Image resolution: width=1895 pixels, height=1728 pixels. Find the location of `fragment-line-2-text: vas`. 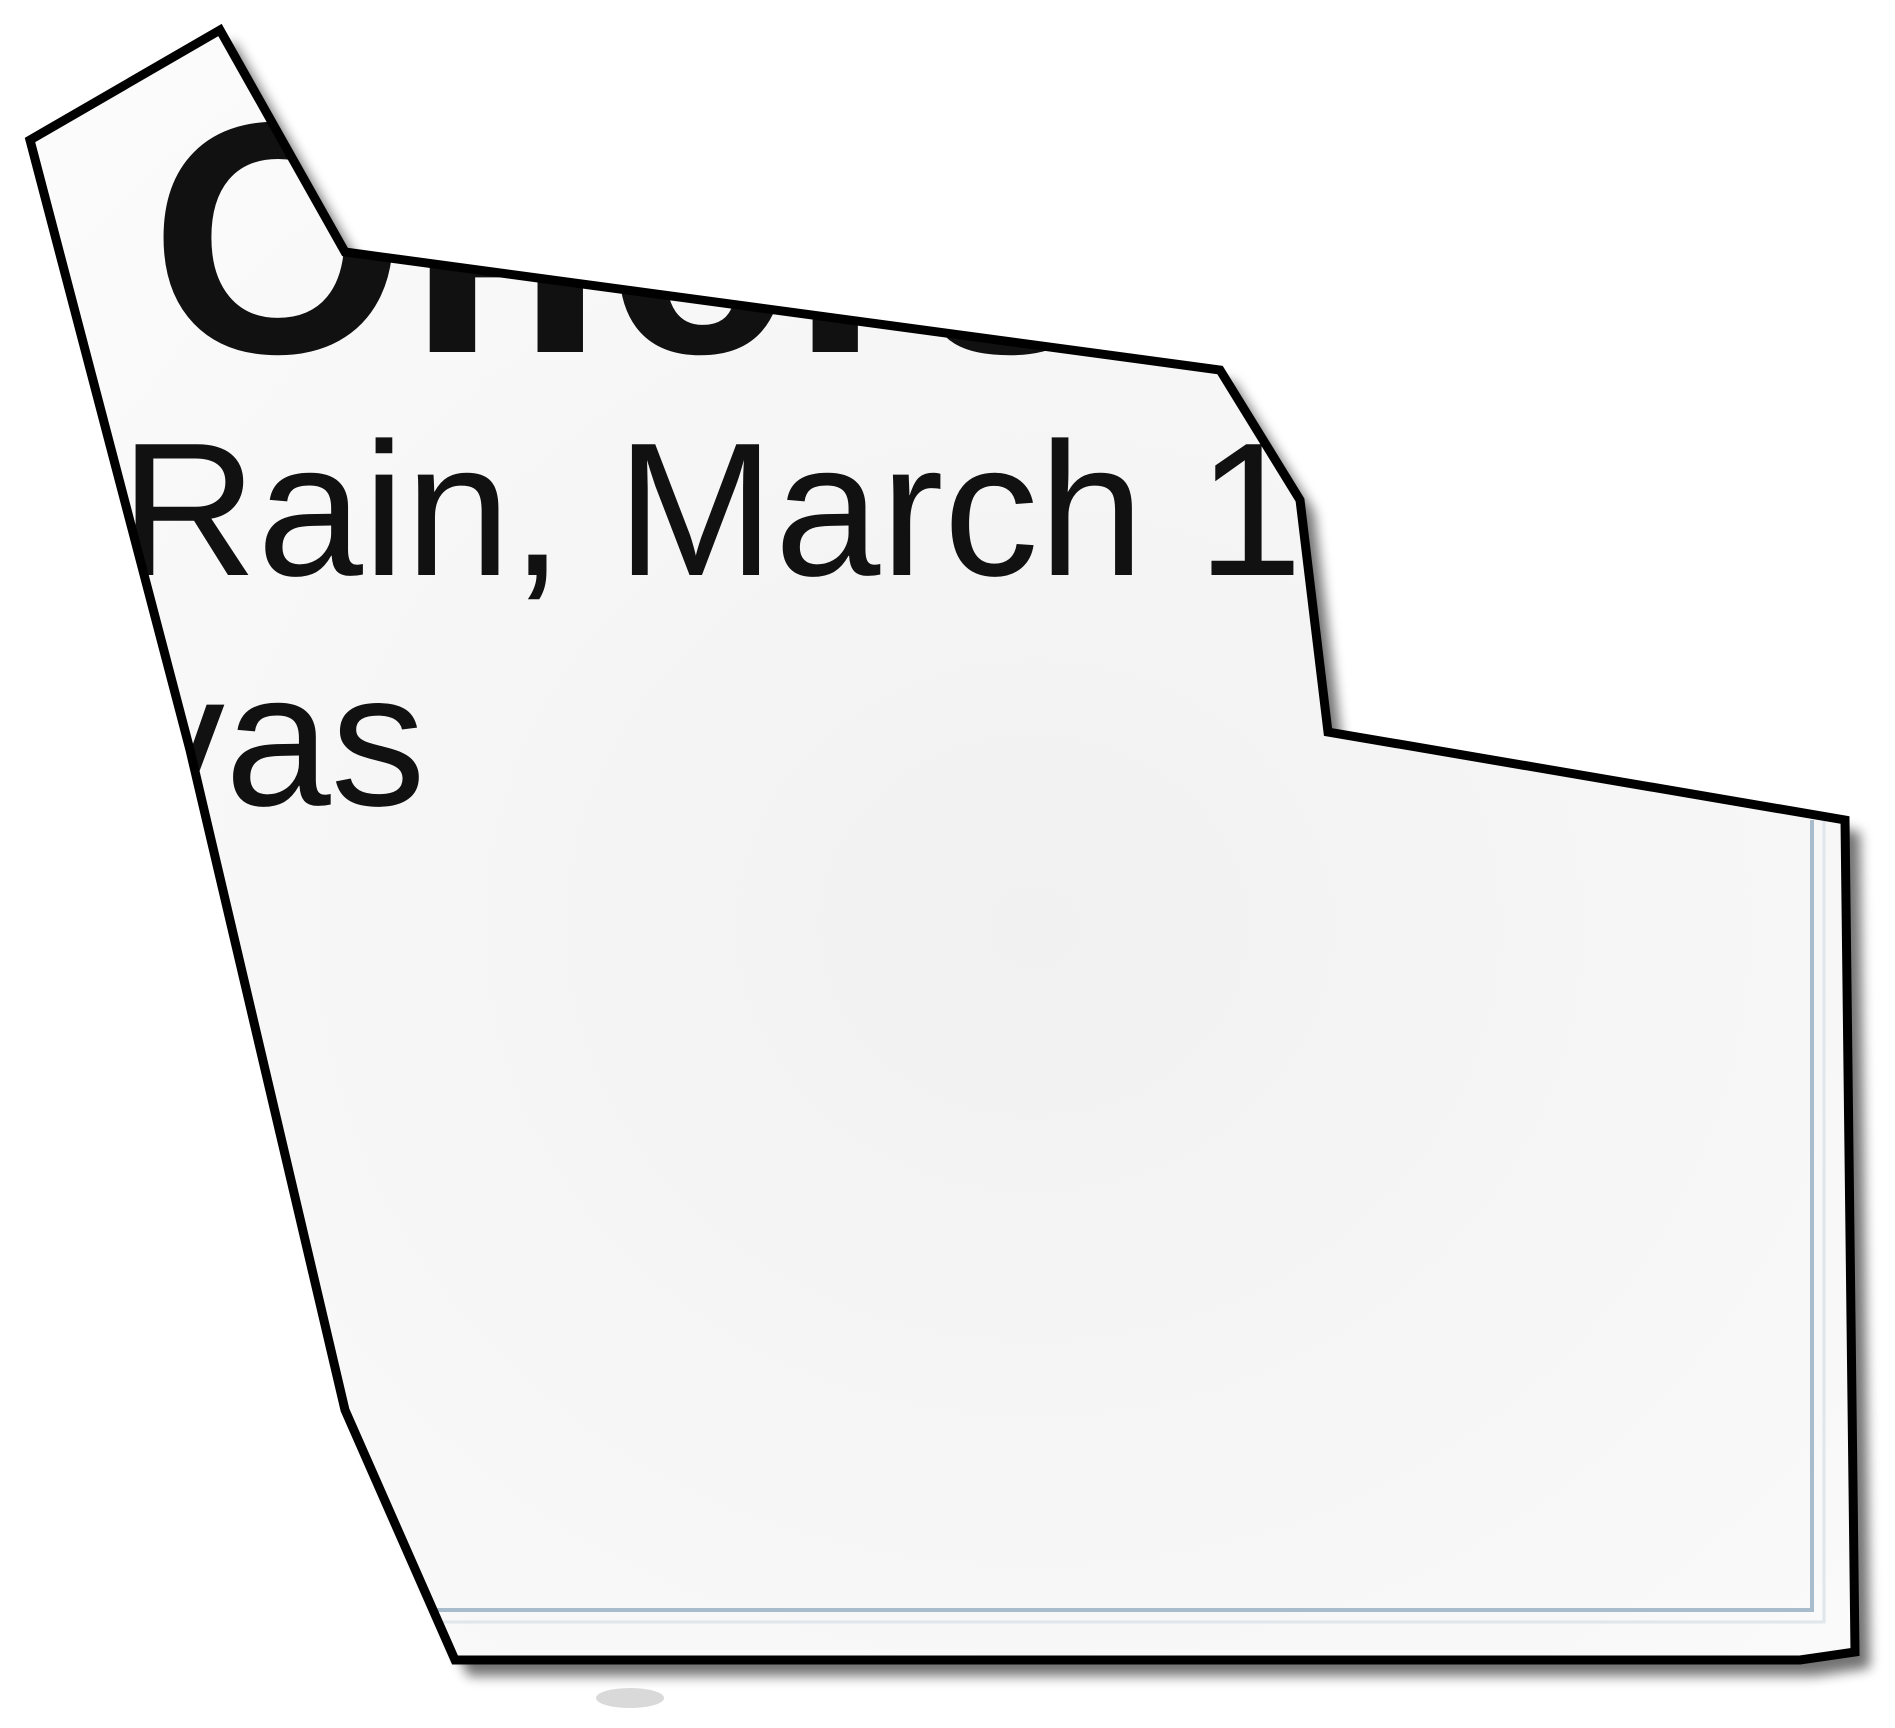

fragment-line-2-text: vas is located at coordinates (278, 740).